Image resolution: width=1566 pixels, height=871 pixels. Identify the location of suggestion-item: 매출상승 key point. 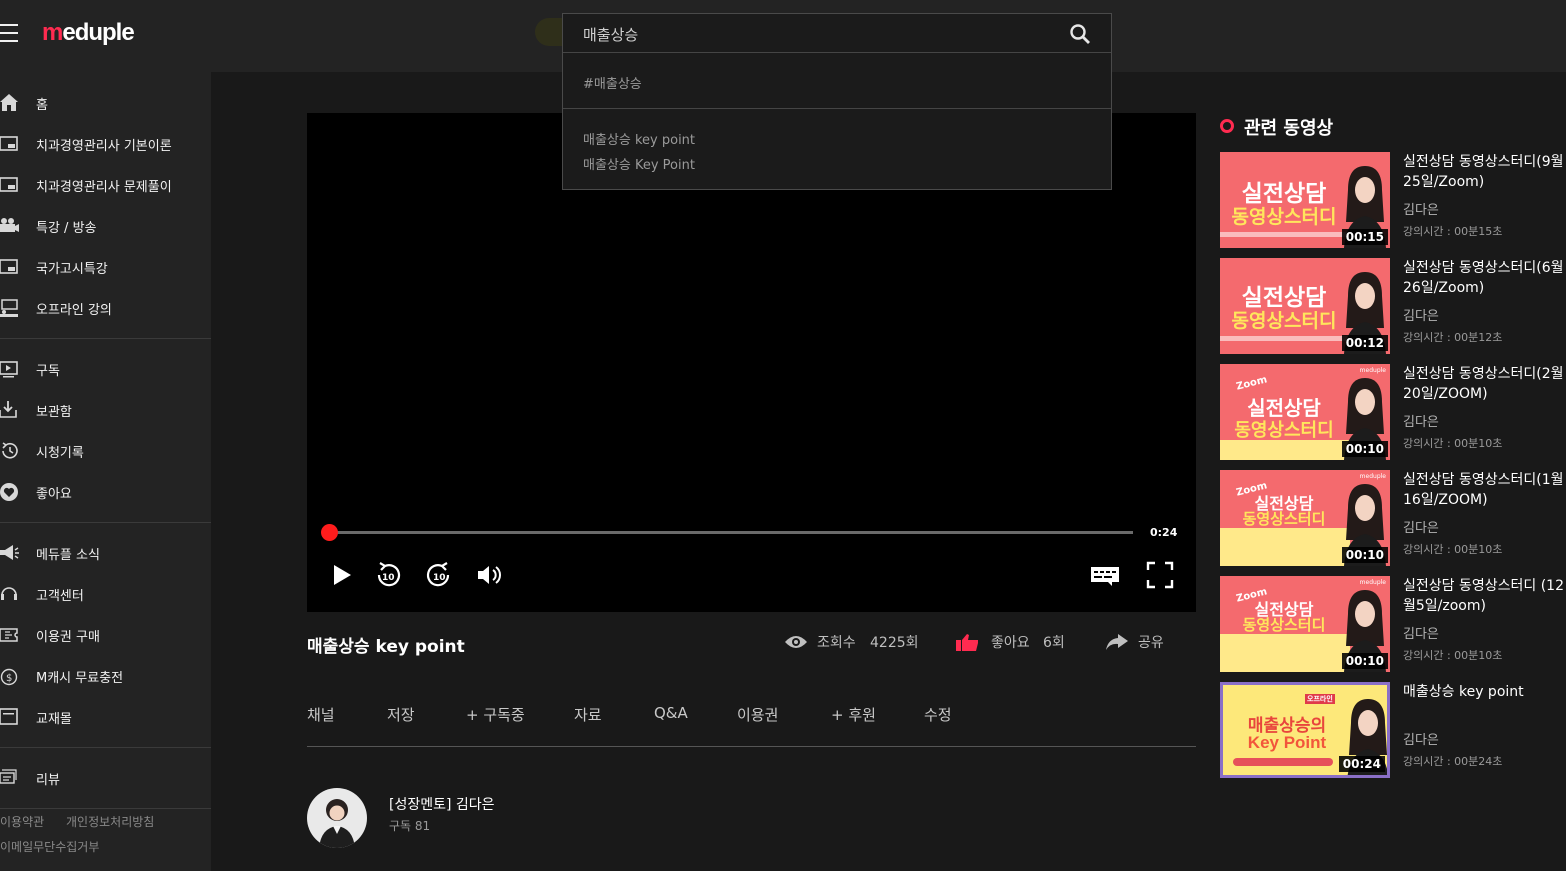
(639, 138).